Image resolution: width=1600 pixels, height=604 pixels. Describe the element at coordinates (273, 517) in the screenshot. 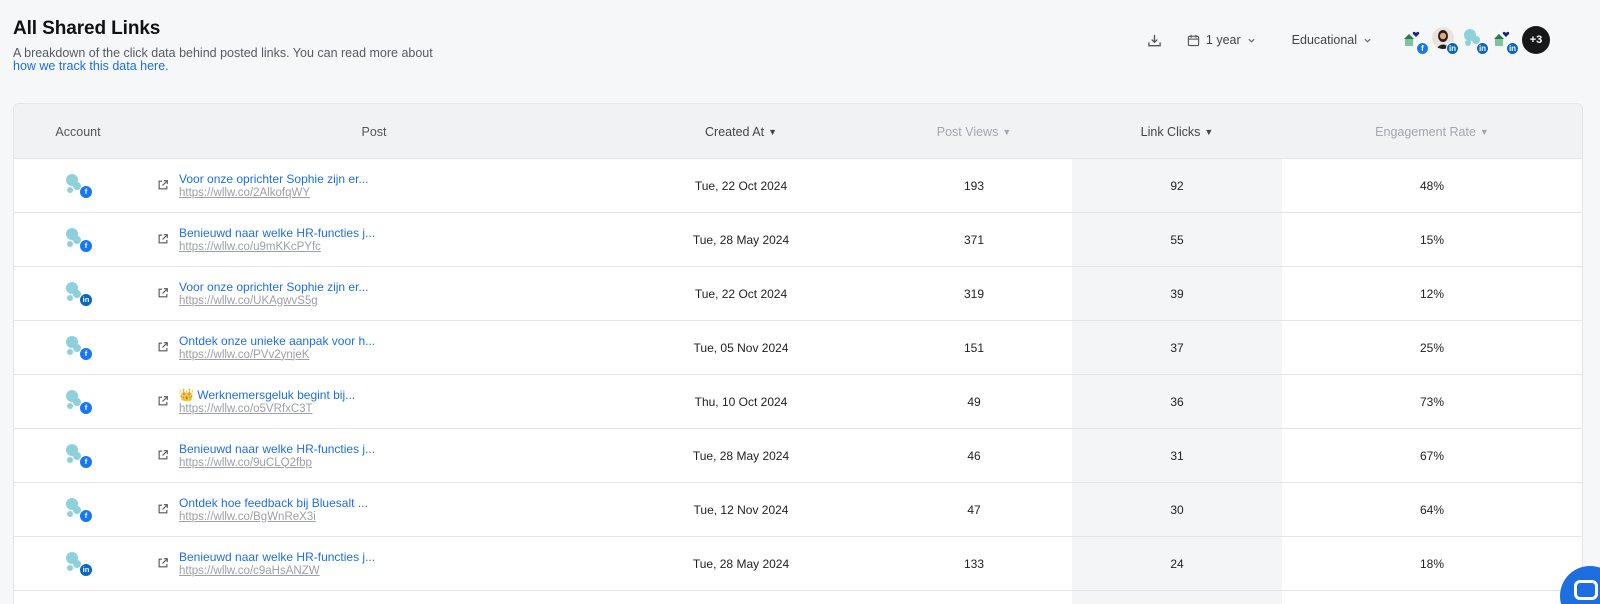

I see `post-short-url: https://wllw.co/BgWnReX3i` at that location.